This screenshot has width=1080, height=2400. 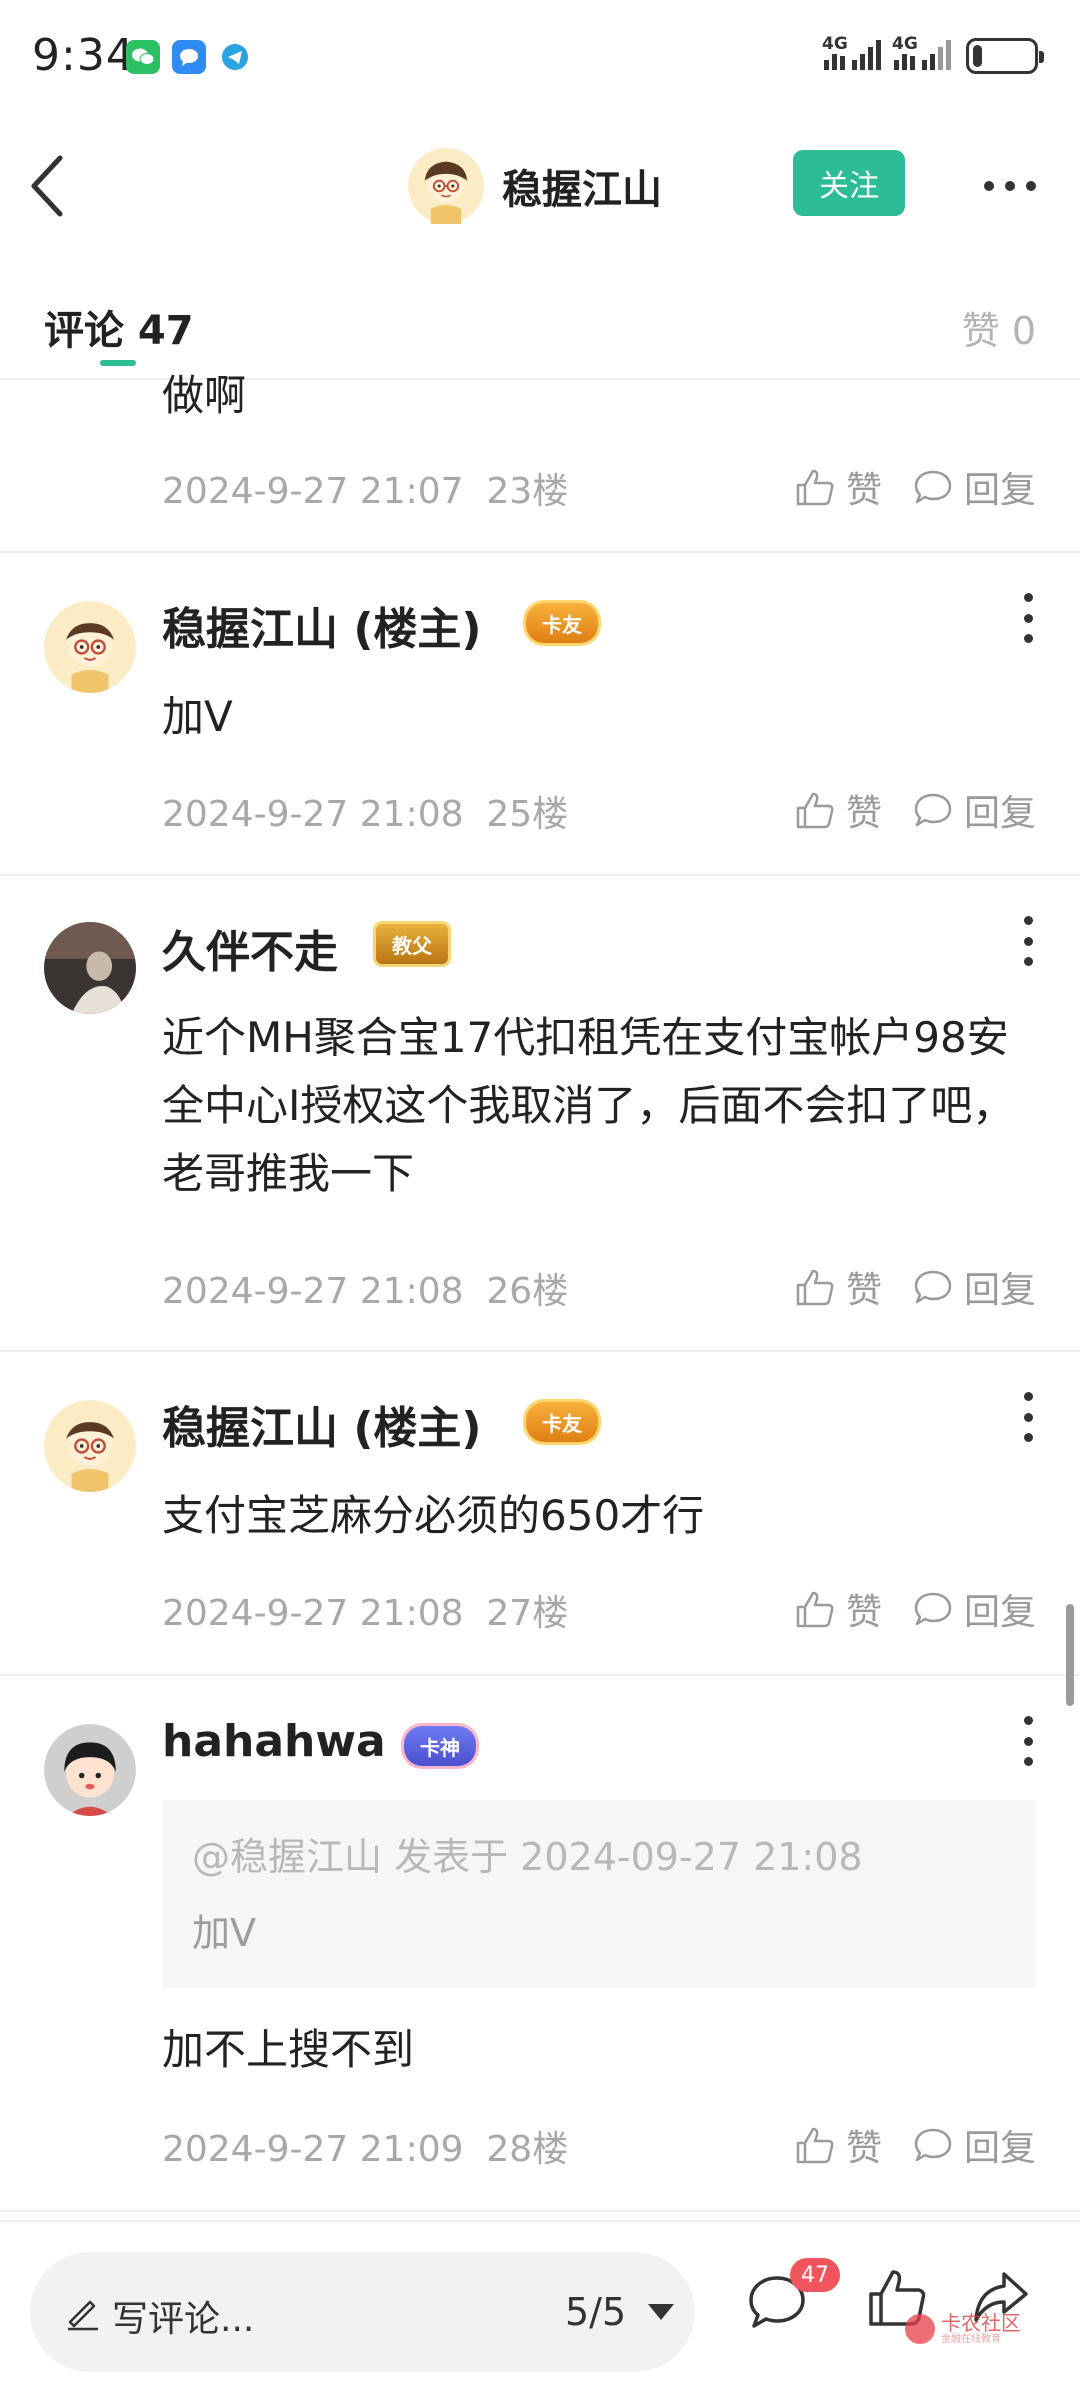 I want to click on comment-meta: 2024-9-27 21:07 23楼, so click(x=365, y=488).